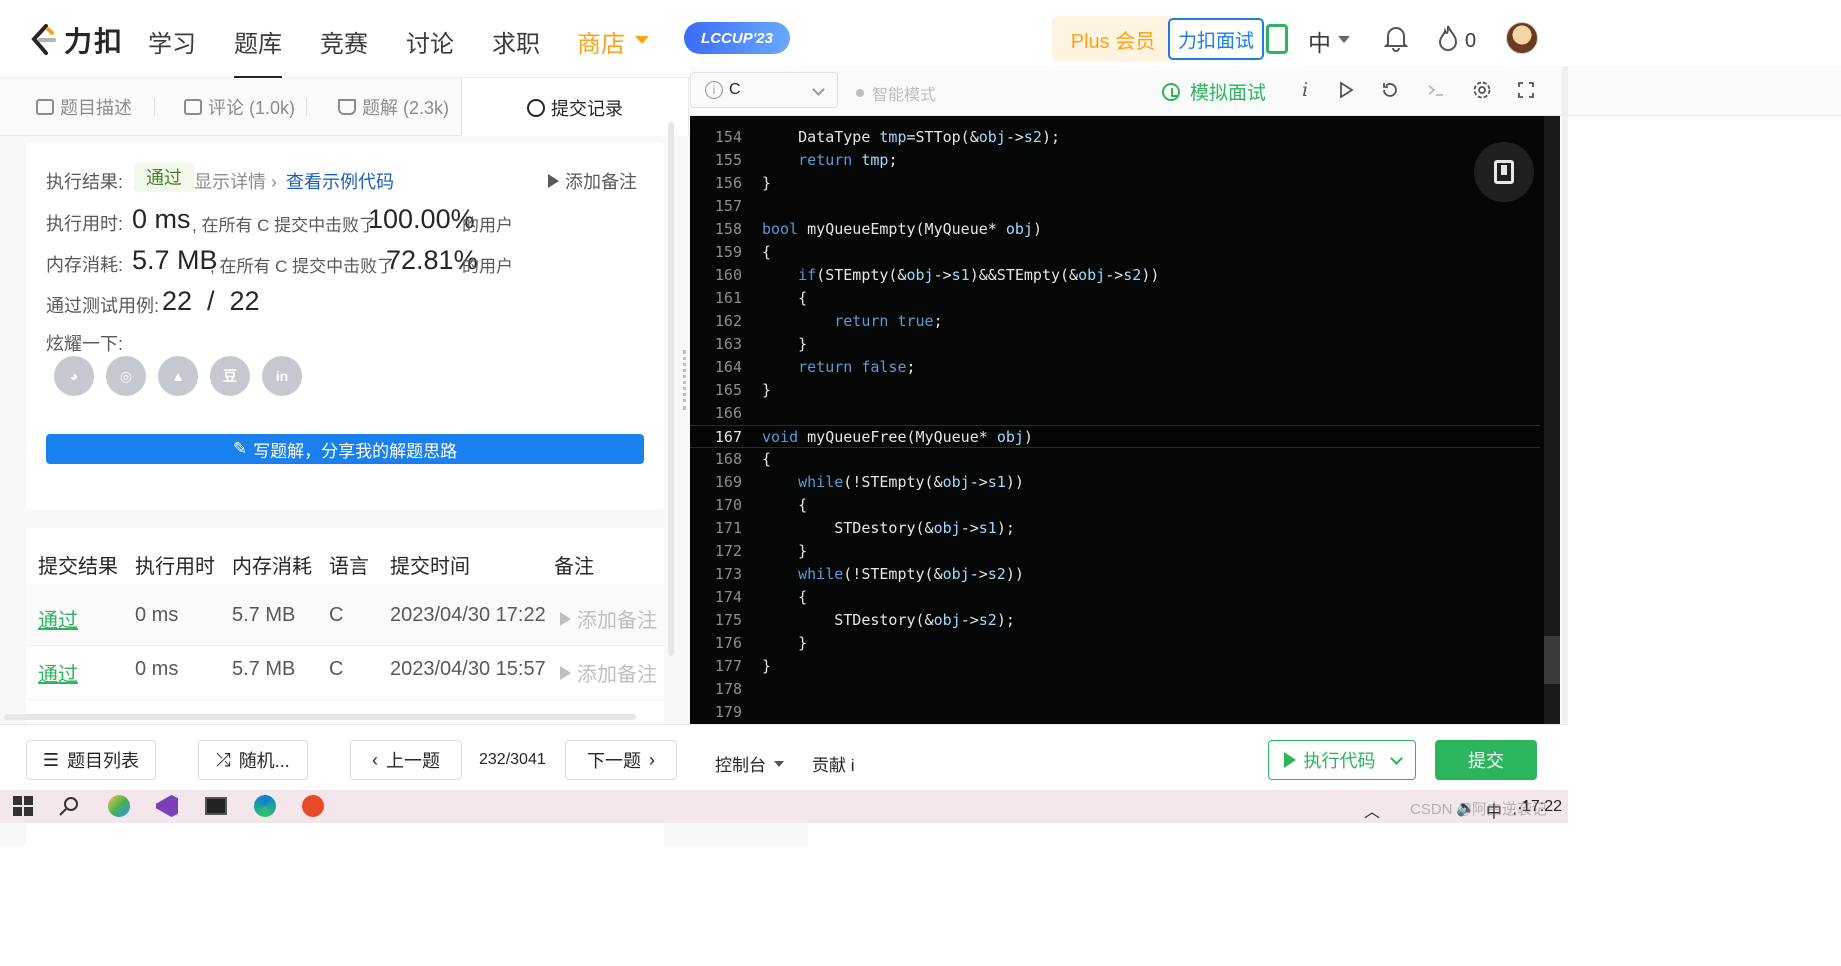  I want to click on plus-member-button: Plus 会员, so click(1113, 39).